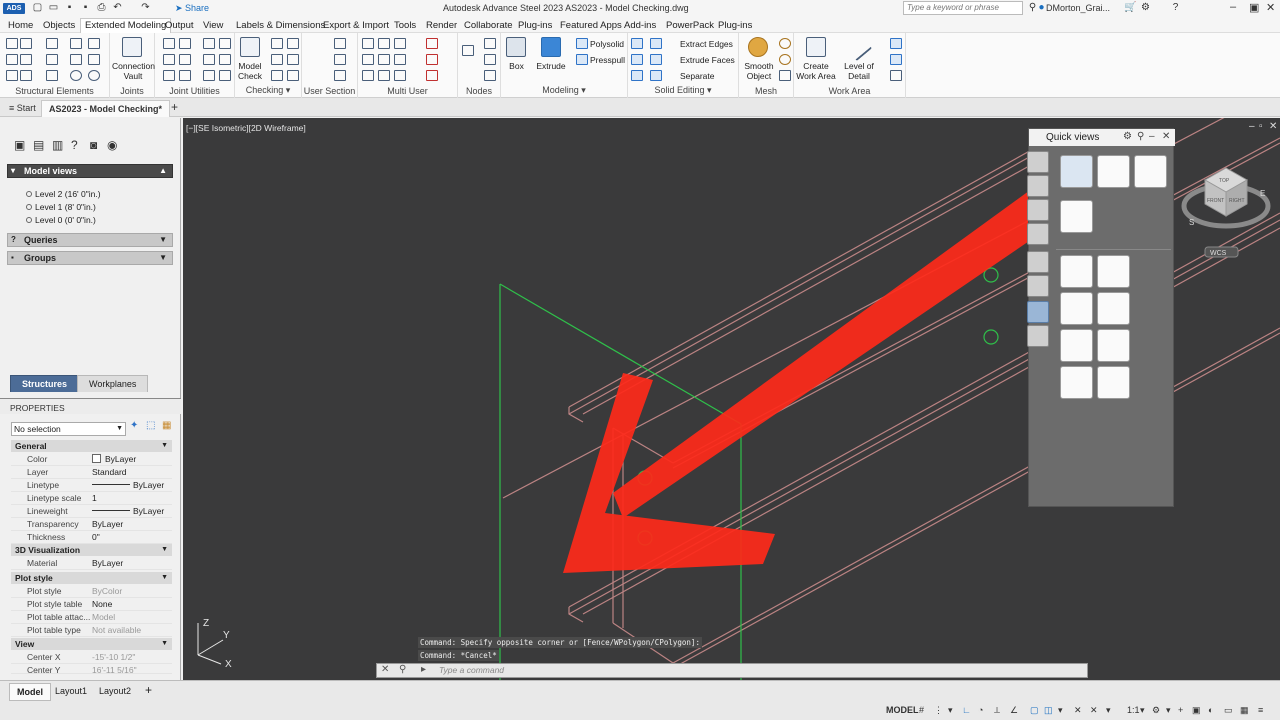 The width and height of the screenshot is (1280, 720). Describe the element at coordinates (858, 47) in the screenshot. I see `level-of-detail-icon` at that location.